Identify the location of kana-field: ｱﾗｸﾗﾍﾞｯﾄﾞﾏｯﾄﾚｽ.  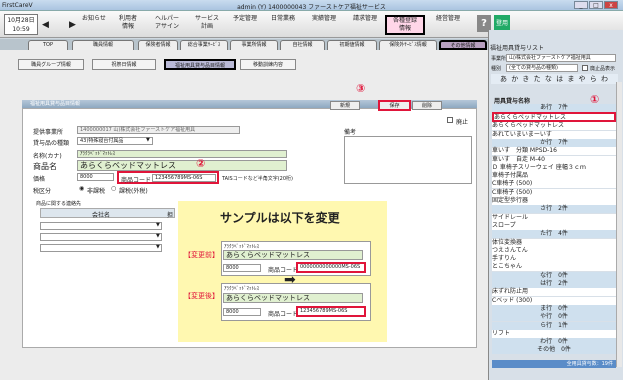
(182, 154).